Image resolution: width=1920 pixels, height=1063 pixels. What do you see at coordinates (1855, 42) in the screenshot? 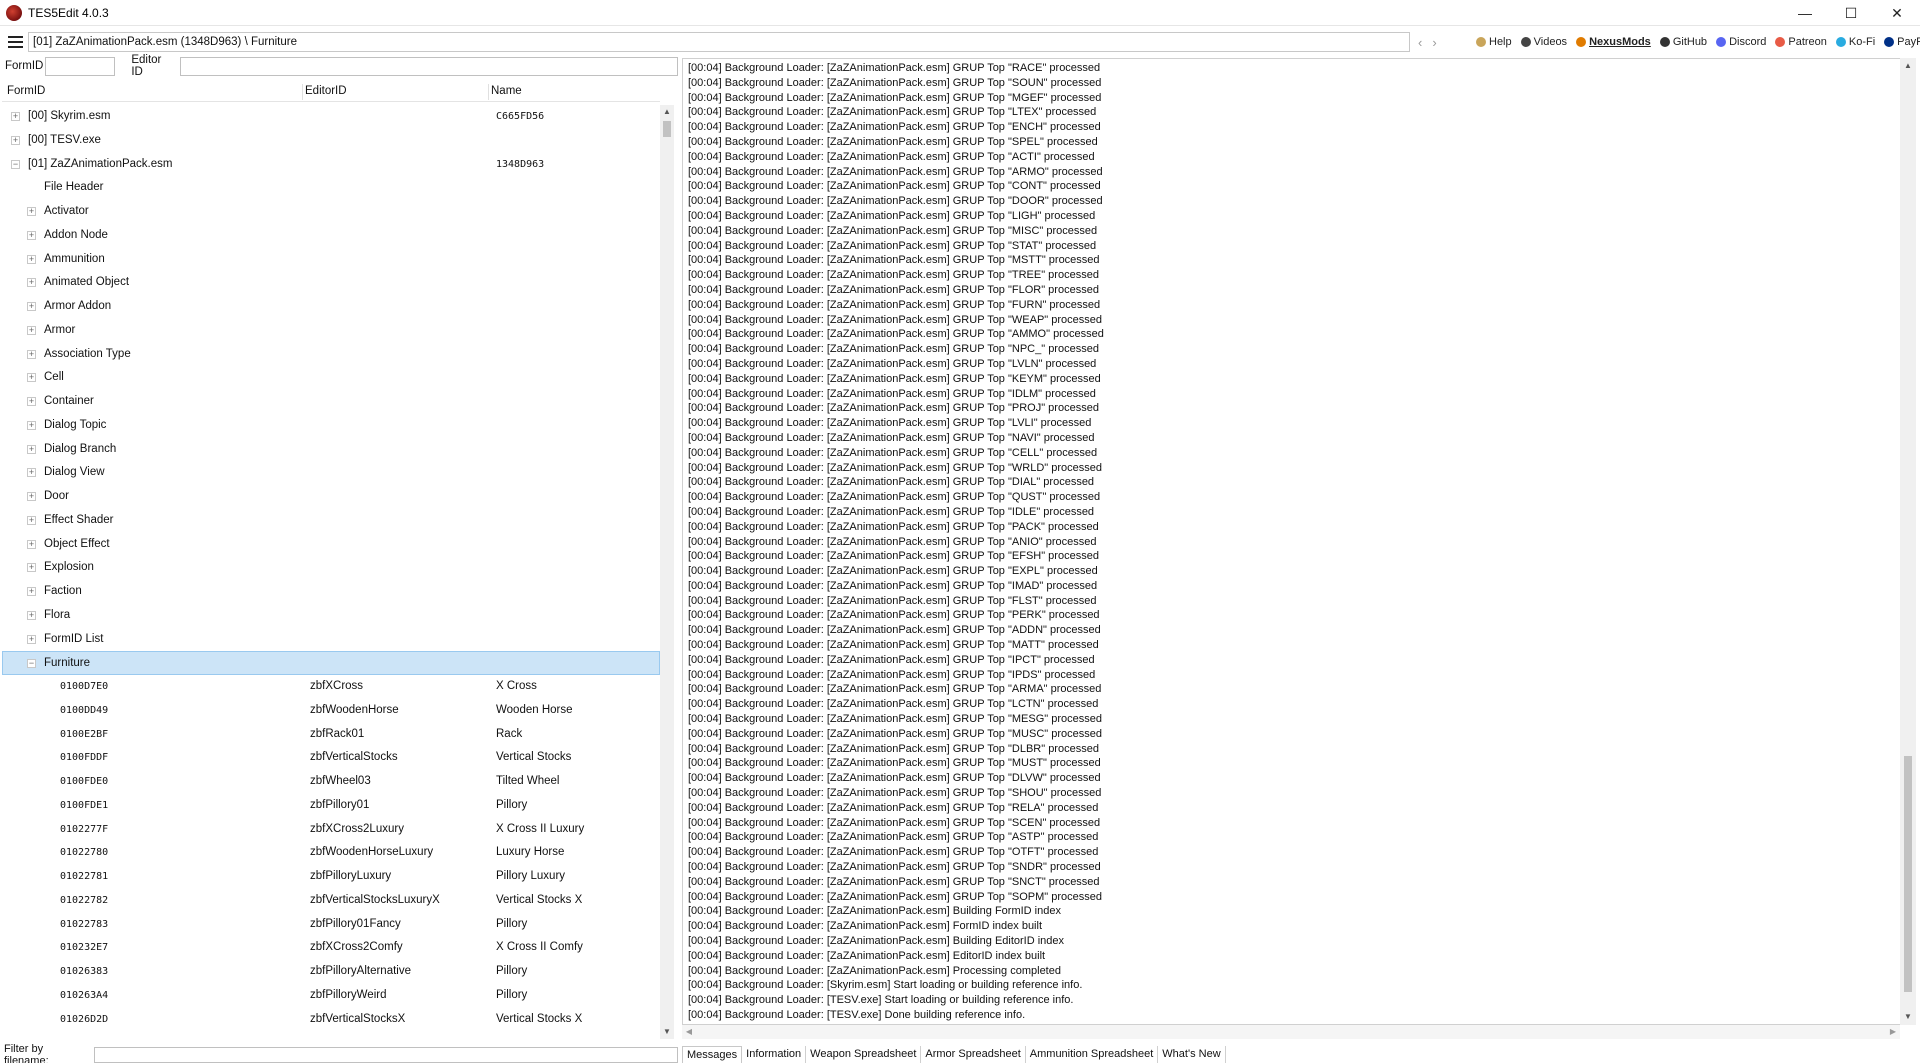
I see `link-kofi: Ko-Fi` at bounding box center [1855, 42].